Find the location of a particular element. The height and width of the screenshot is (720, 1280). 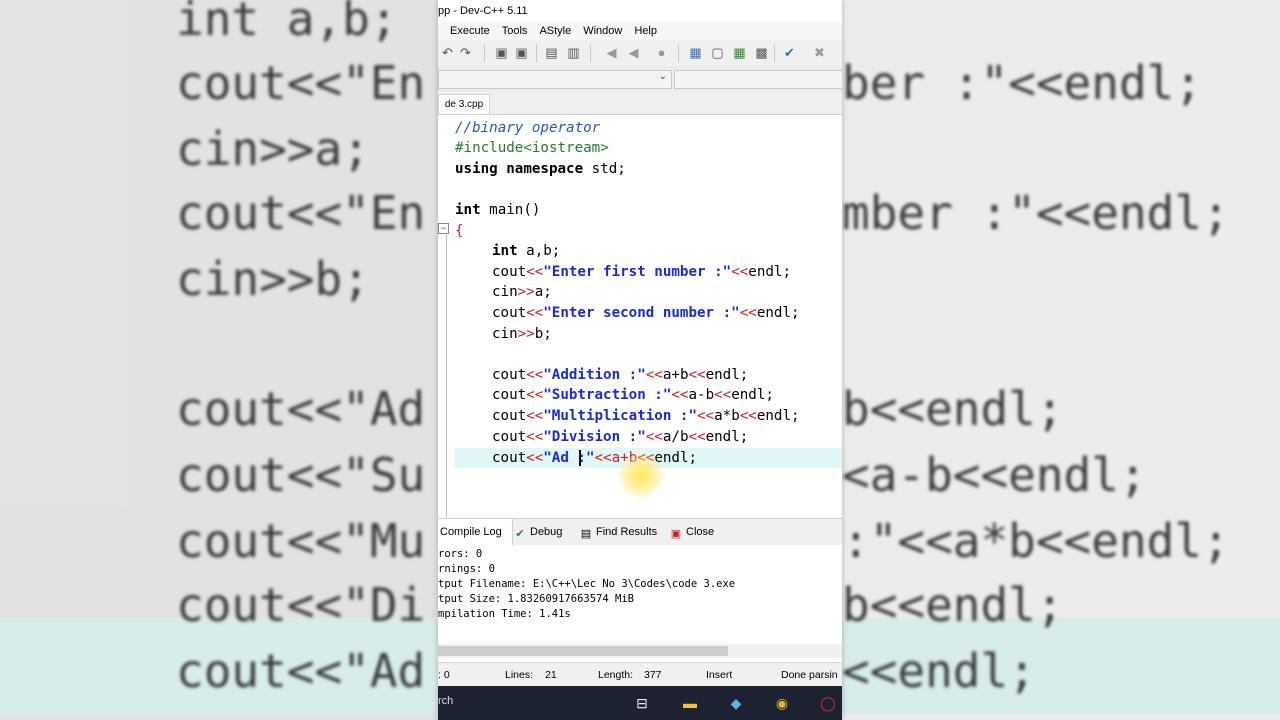

code-line: cout<<"Enter first number :"<<endl; is located at coordinates (641, 272).